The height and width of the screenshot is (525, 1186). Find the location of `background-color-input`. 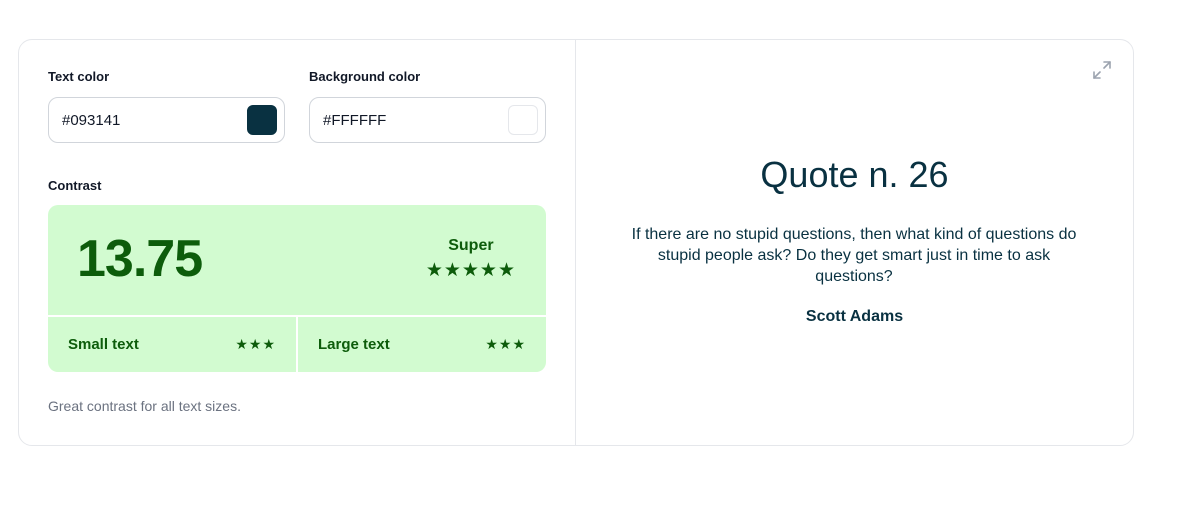

background-color-input is located at coordinates (398, 120).